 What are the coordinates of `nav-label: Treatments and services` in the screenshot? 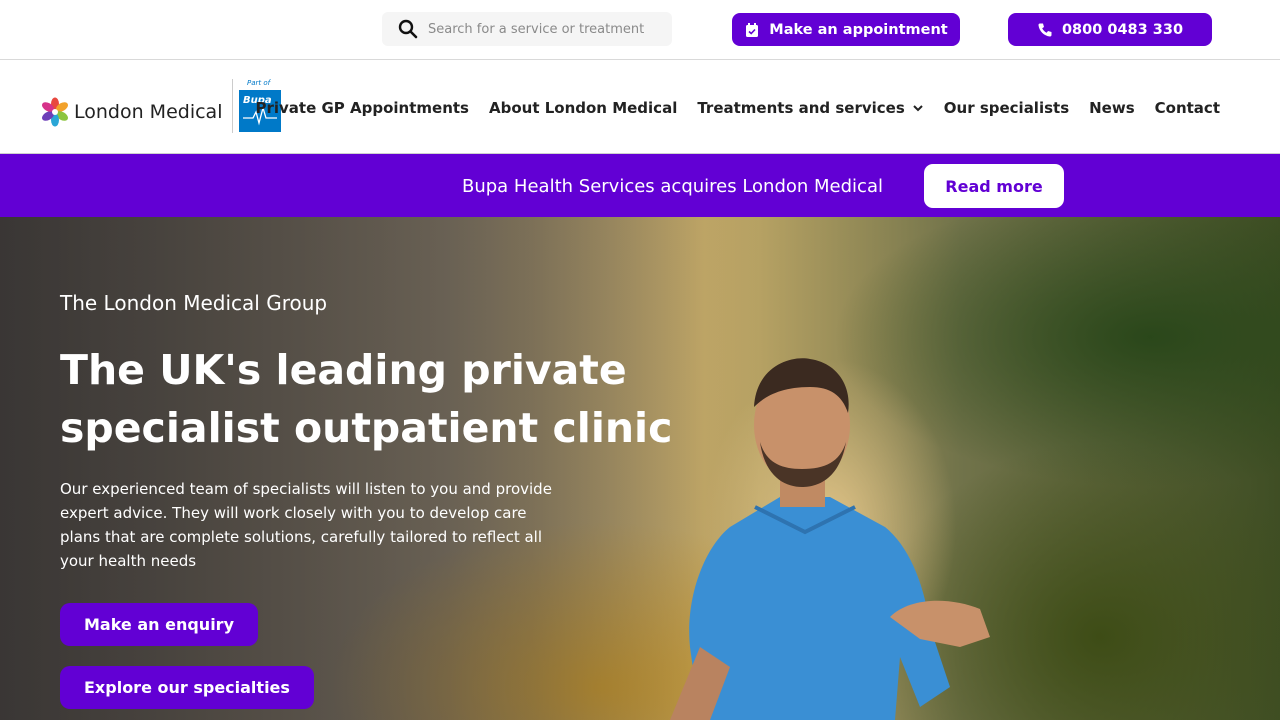 It's located at (801, 108).